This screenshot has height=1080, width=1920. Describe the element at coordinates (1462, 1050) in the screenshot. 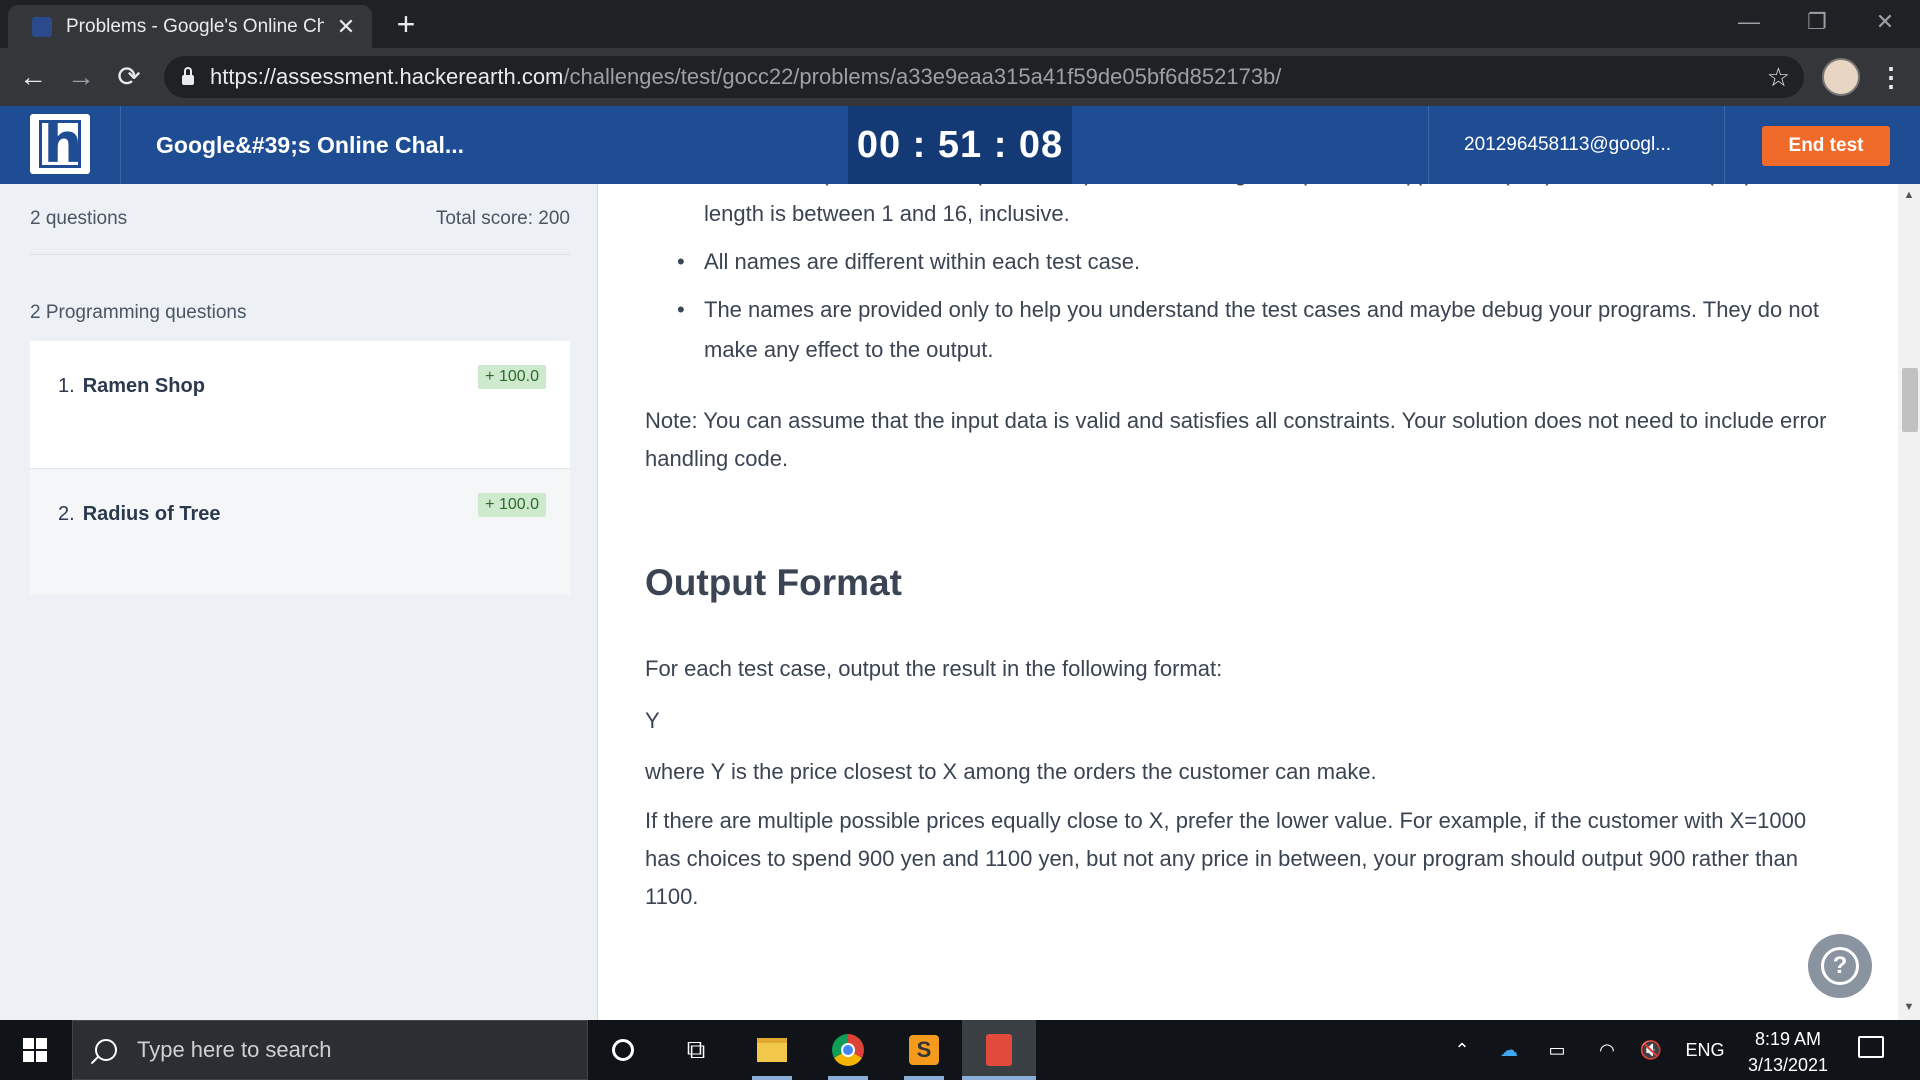

I see `show-hidden-icons-icon: ⌃` at that location.